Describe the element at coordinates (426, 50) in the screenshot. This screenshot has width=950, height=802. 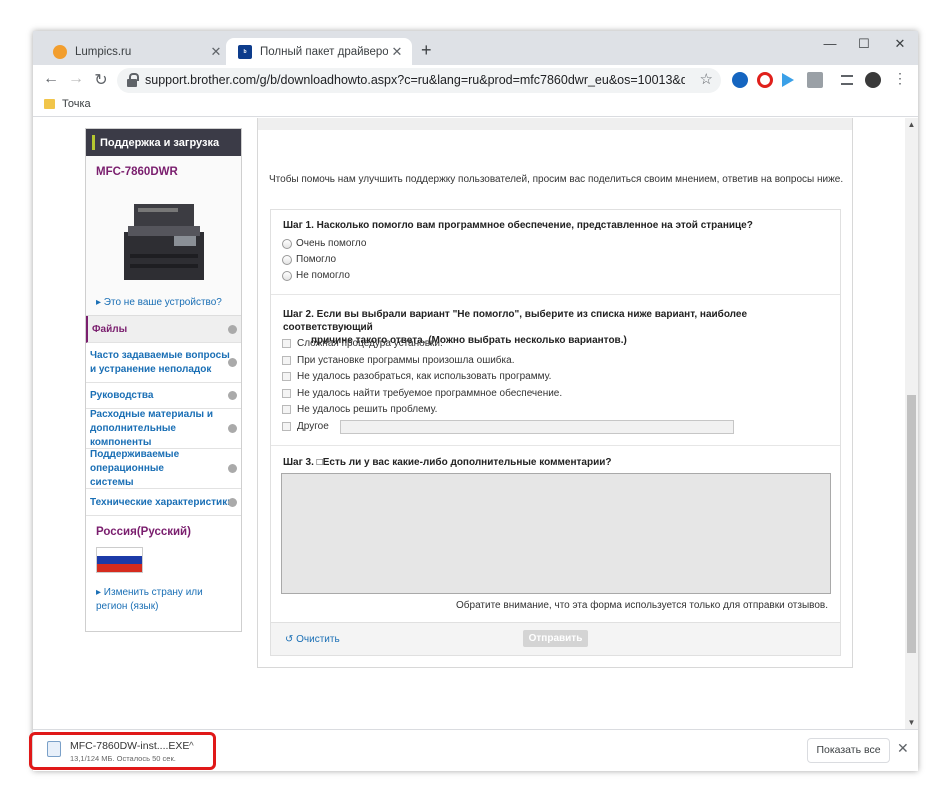
I see `new-tab-button: +` at that location.